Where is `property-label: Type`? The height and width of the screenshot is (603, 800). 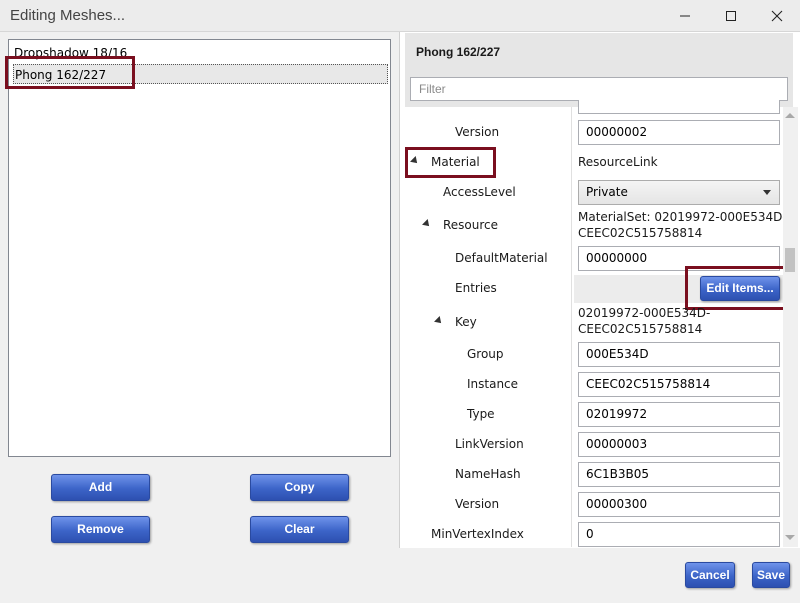 property-label: Type is located at coordinates (481, 414).